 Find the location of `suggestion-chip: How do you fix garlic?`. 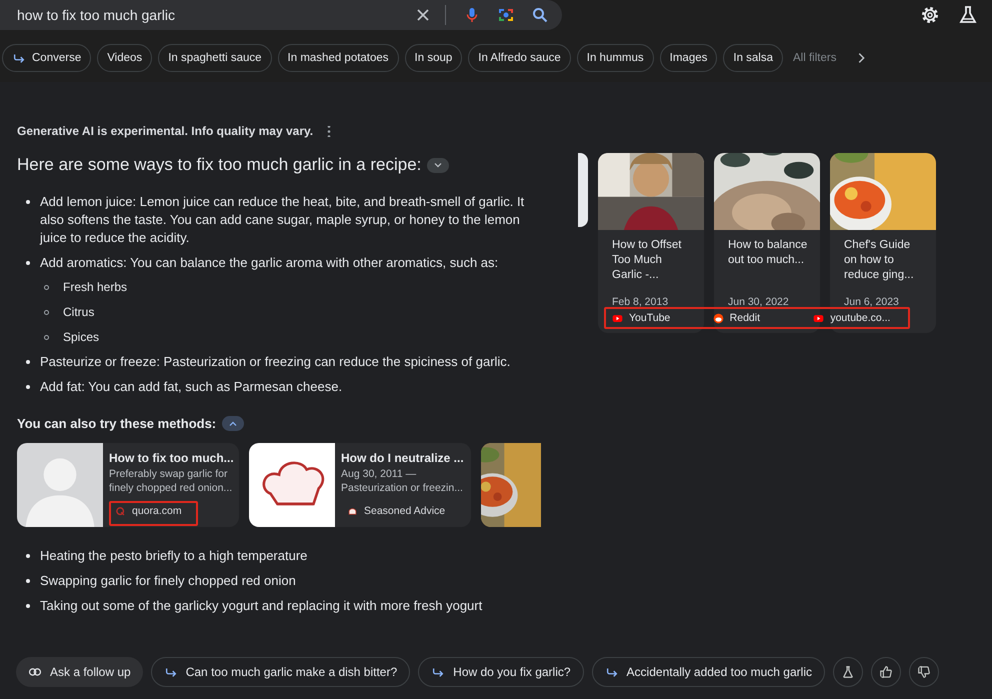

suggestion-chip: How do you fix garlic? is located at coordinates (501, 672).